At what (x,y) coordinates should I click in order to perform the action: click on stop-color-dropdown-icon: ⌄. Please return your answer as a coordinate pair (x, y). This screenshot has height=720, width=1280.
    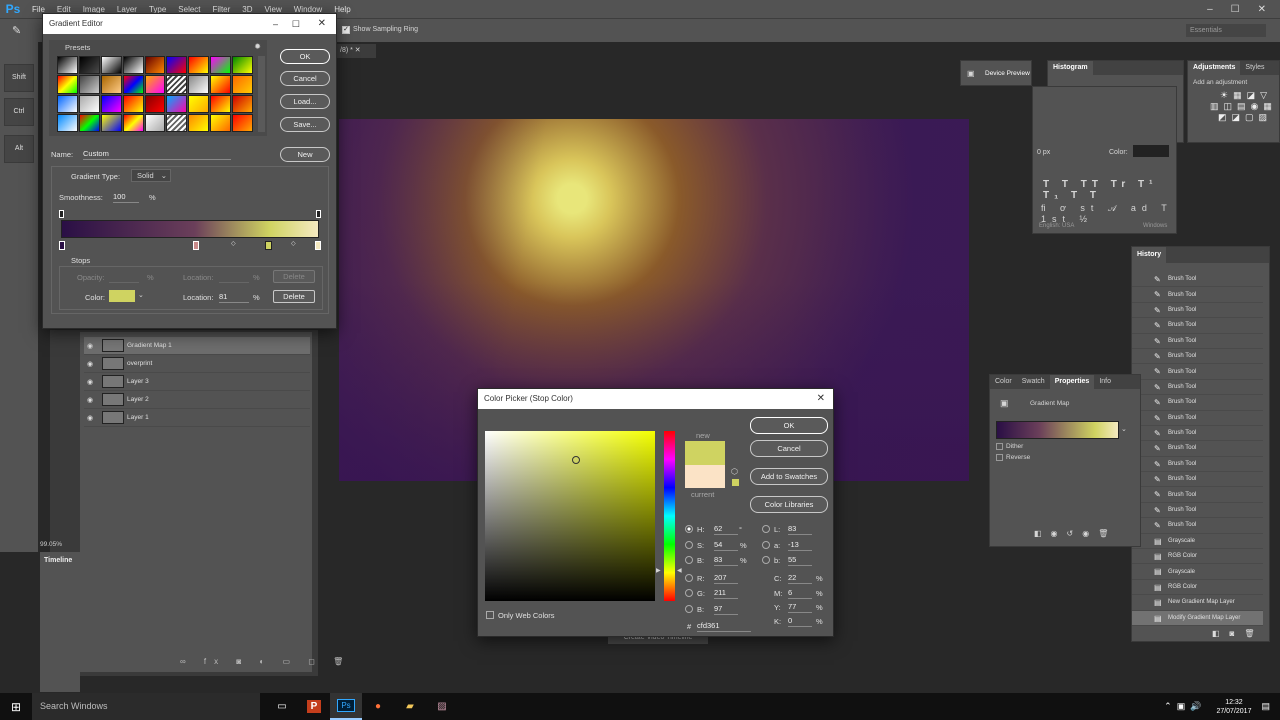
    Looking at the image, I should click on (141, 295).